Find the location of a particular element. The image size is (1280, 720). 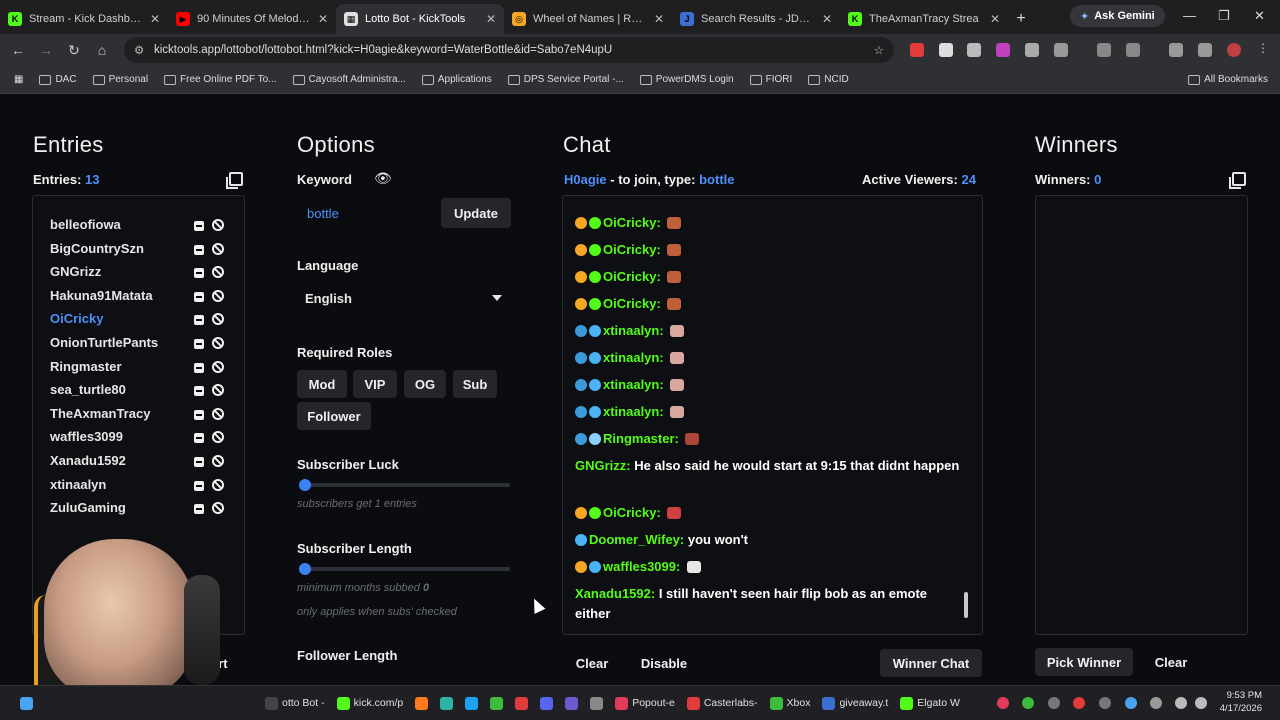

taskbar-app: Casterlabs- is located at coordinates (722, 703).